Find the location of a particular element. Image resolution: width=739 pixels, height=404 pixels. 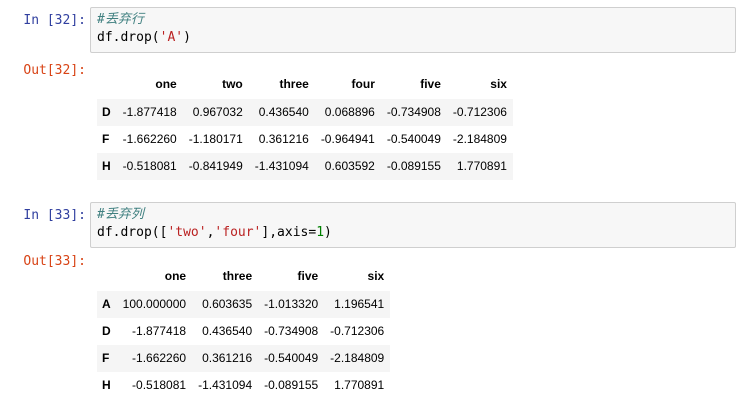

column-header: two is located at coordinates (232, 84).